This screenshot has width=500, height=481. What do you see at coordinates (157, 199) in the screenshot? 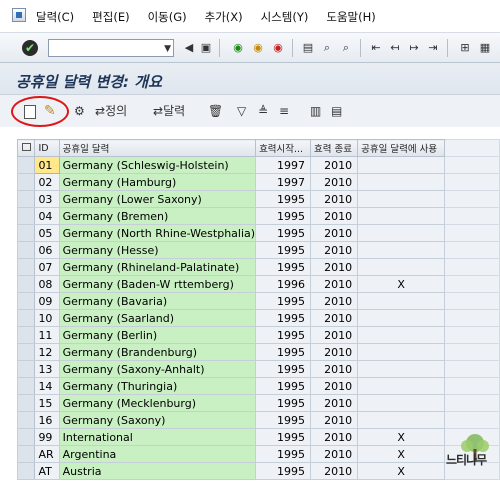
I see `calendar-name-cell: Germany (Lower Saxony)` at bounding box center [157, 199].